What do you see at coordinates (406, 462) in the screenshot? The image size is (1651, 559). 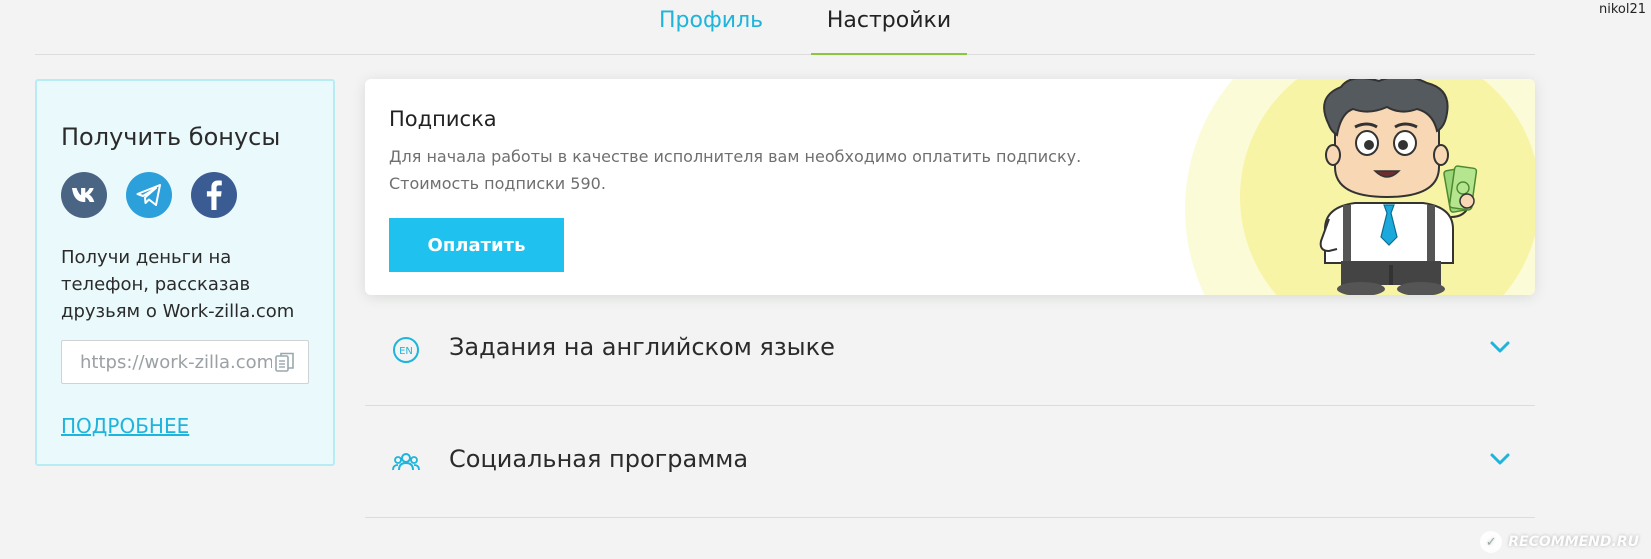 I see `people-group-icon` at bounding box center [406, 462].